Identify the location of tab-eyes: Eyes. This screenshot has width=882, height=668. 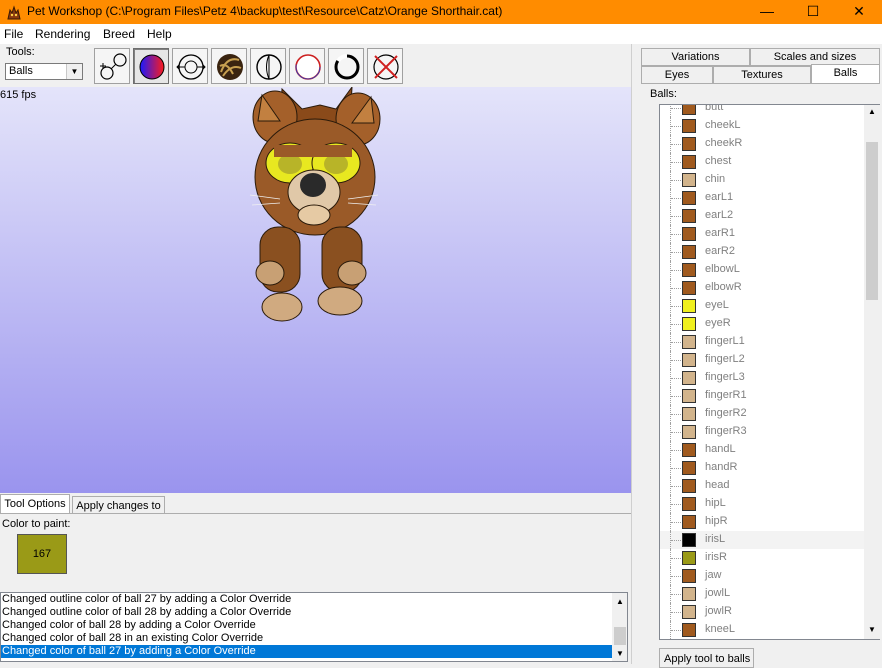
(677, 75).